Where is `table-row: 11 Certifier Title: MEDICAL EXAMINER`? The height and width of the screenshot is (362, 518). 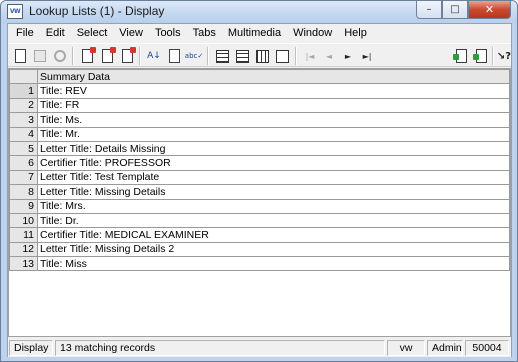
table-row: 11 Certifier Title: MEDICAL EXAMINER is located at coordinates (259, 235).